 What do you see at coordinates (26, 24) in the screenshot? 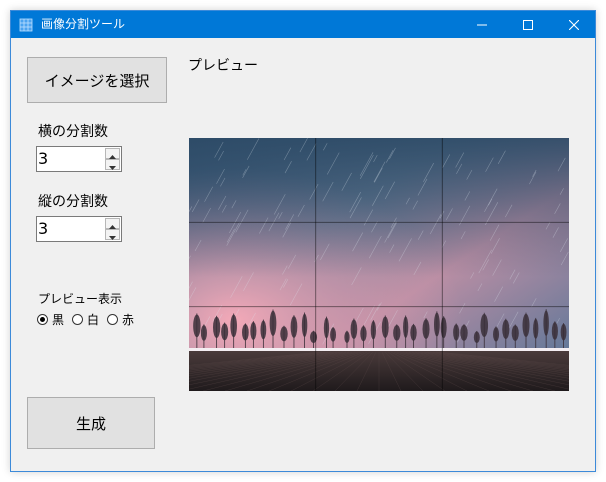
I see `grid-app-icon` at bounding box center [26, 24].